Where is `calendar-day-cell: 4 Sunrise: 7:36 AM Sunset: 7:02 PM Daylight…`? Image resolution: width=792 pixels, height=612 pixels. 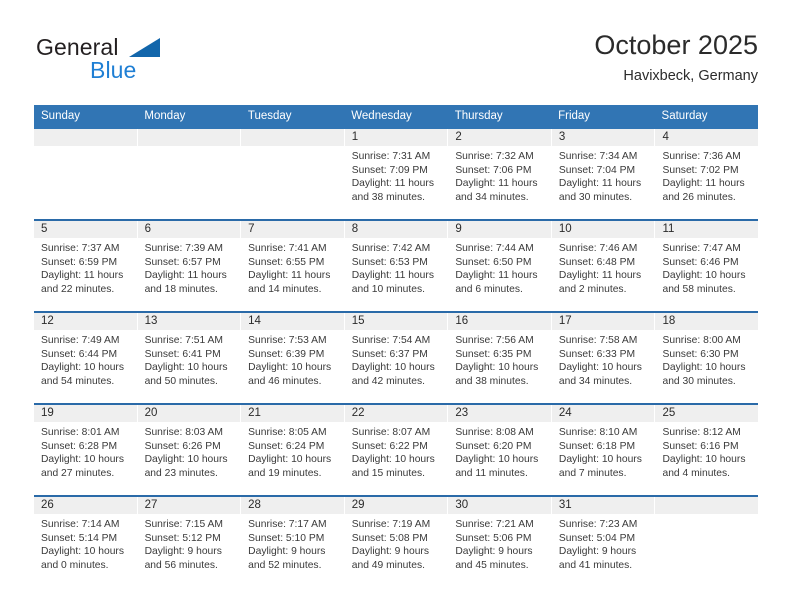 calendar-day-cell: 4 Sunrise: 7:36 AM Sunset: 7:02 PM Daylight… is located at coordinates (707, 174).